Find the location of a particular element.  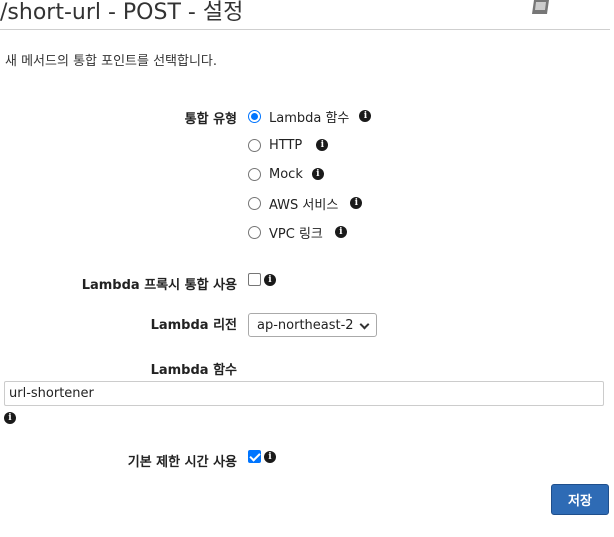

region-select: ap-northeast-2 is located at coordinates (312, 325).